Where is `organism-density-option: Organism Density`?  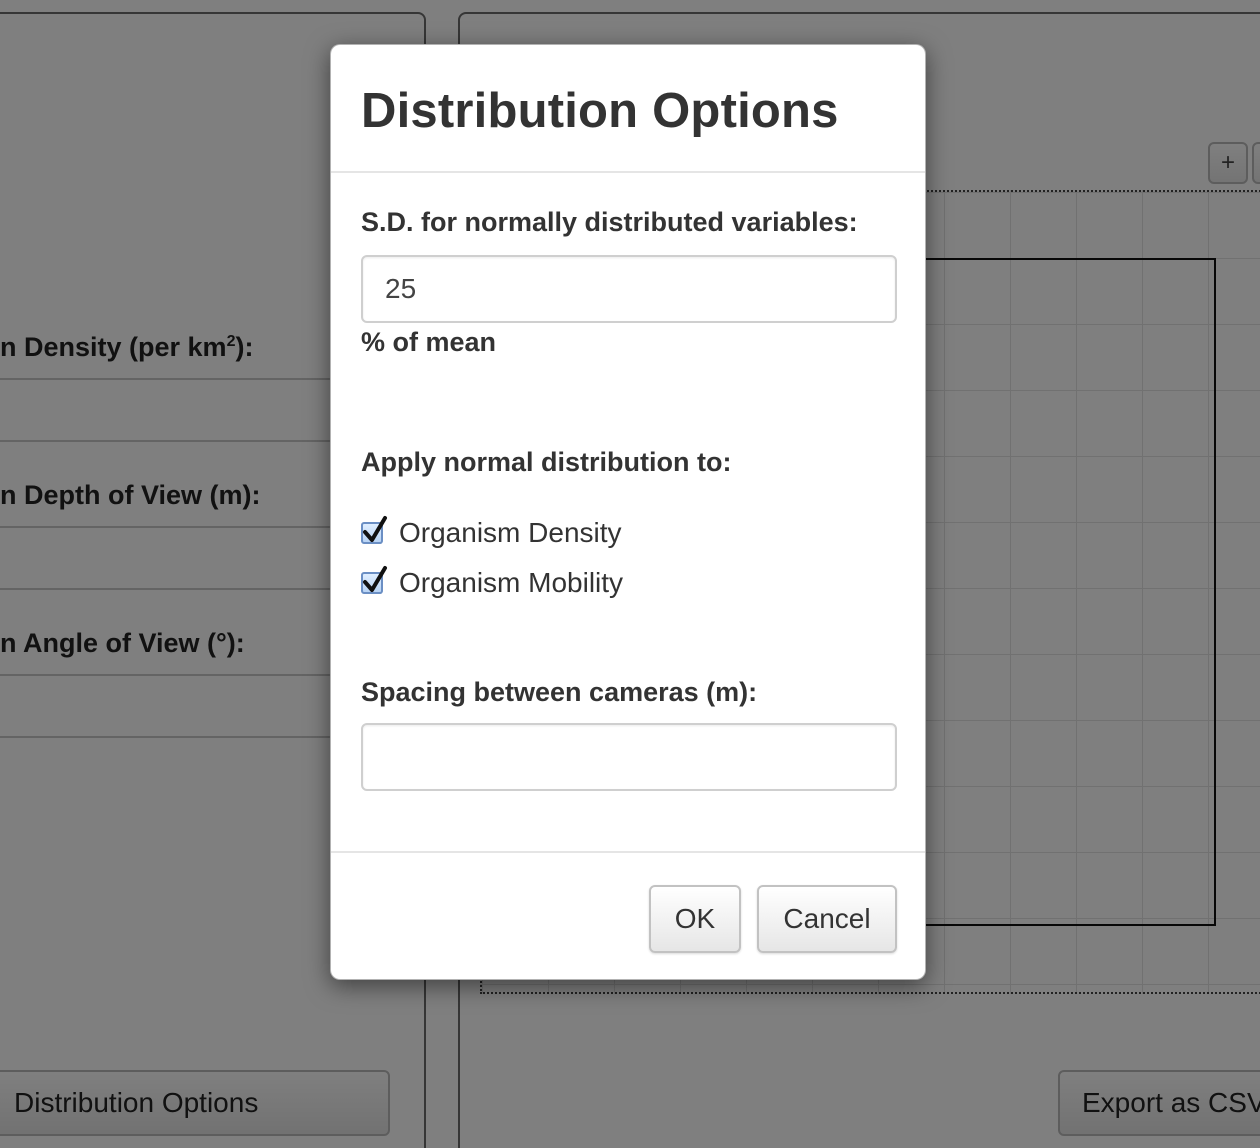 organism-density-option: Organism Density is located at coordinates (491, 533).